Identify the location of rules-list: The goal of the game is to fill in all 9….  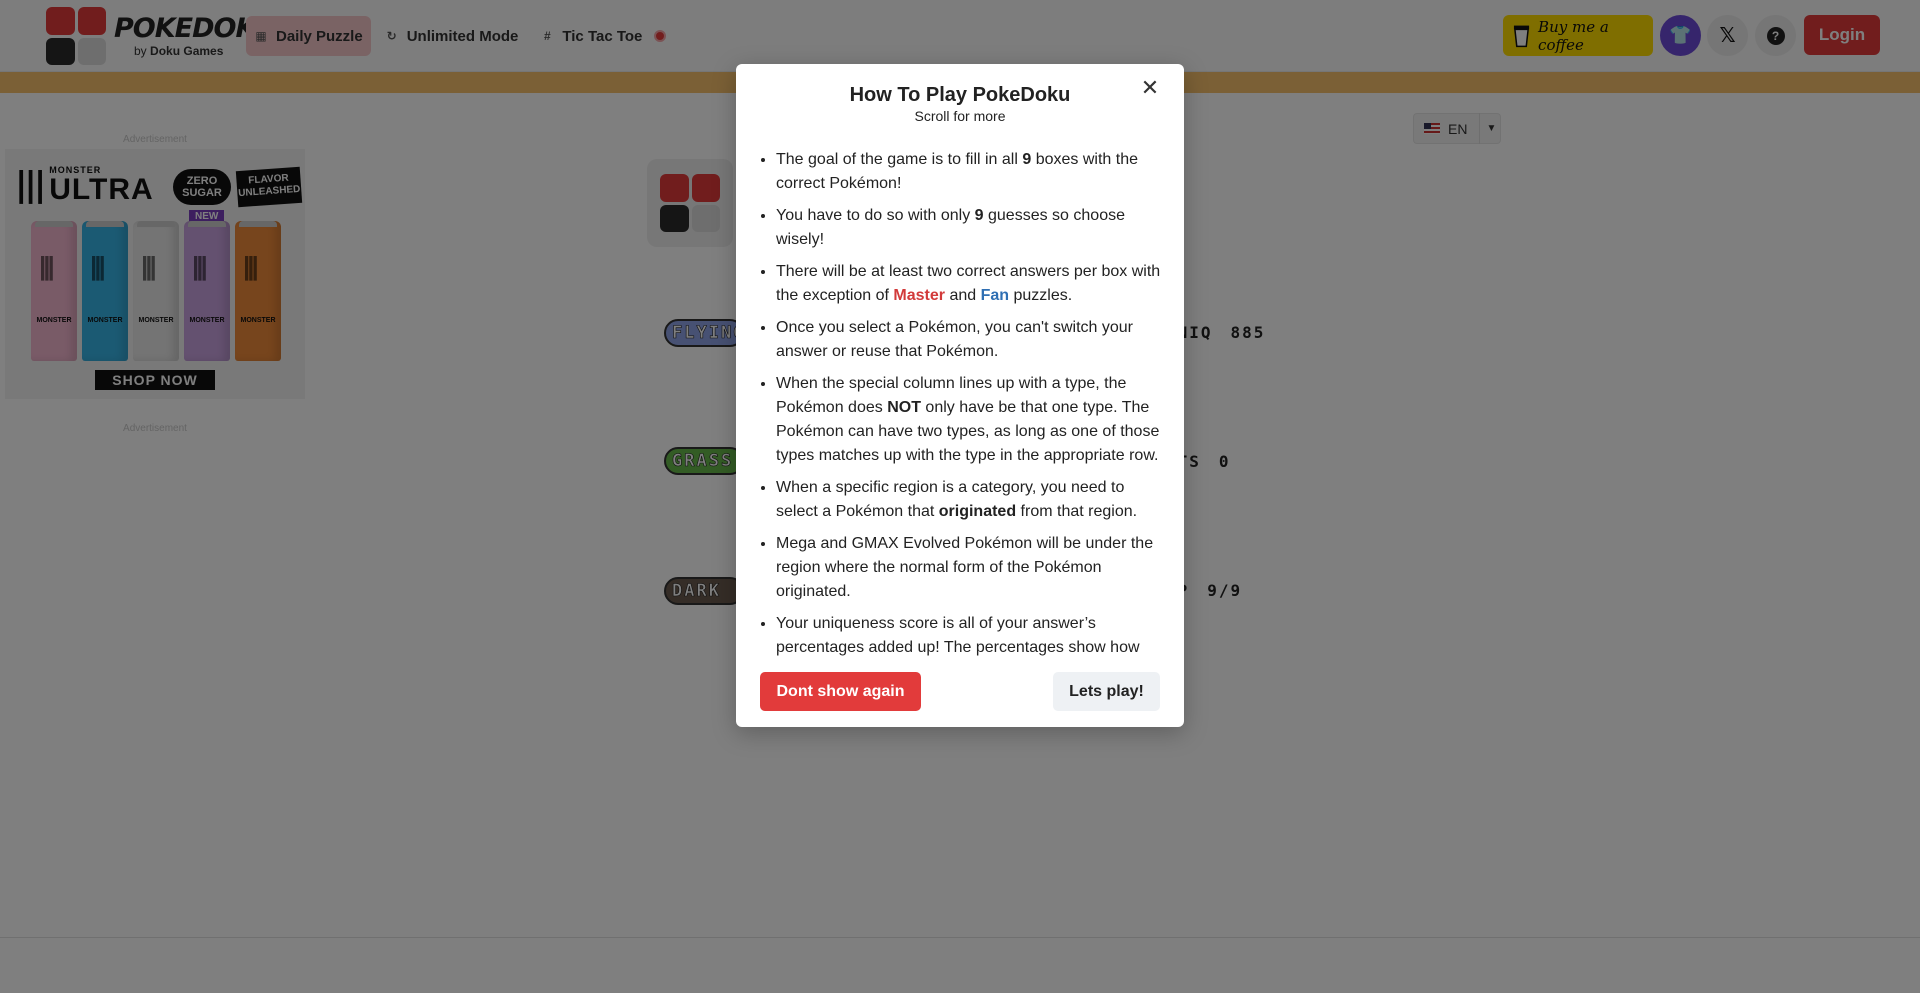
(962, 402).